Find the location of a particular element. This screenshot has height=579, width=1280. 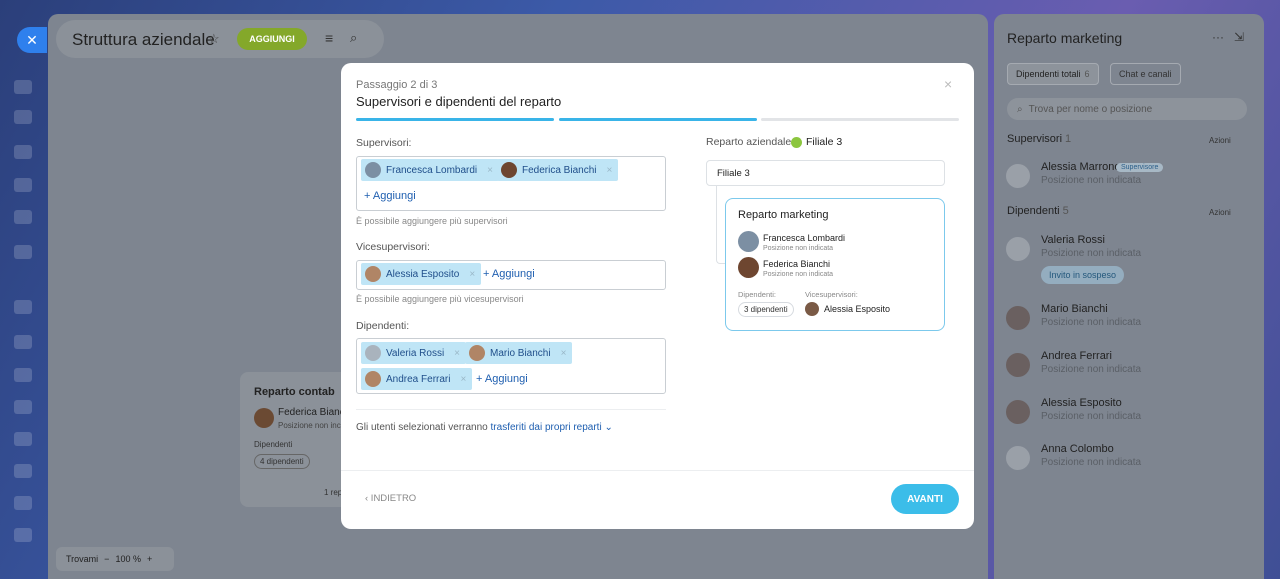

employee-search-input: ⌕ Trova per nome o posizione is located at coordinates (1127, 109).